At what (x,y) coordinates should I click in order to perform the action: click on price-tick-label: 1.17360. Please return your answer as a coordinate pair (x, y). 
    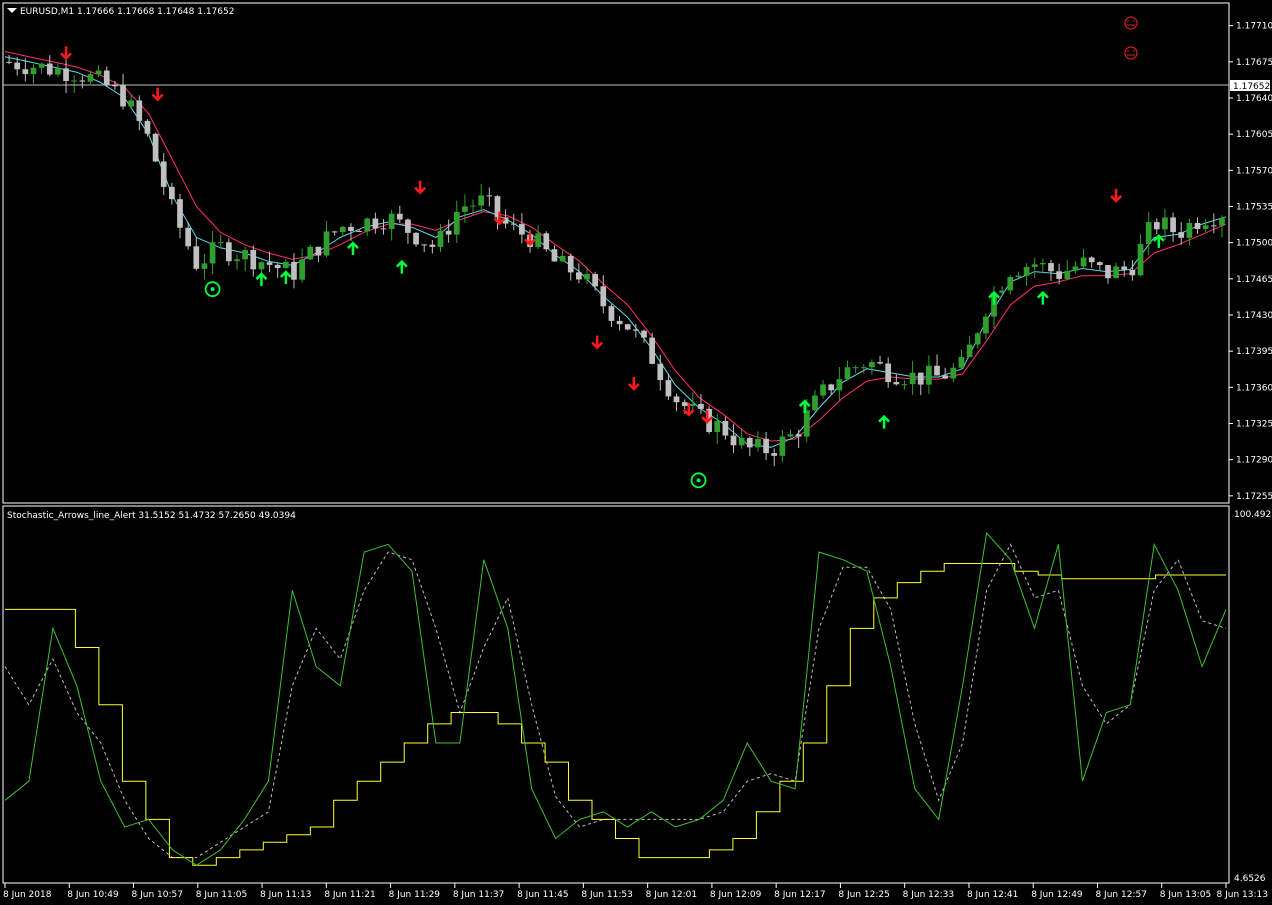
    Looking at the image, I should click on (1254, 388).